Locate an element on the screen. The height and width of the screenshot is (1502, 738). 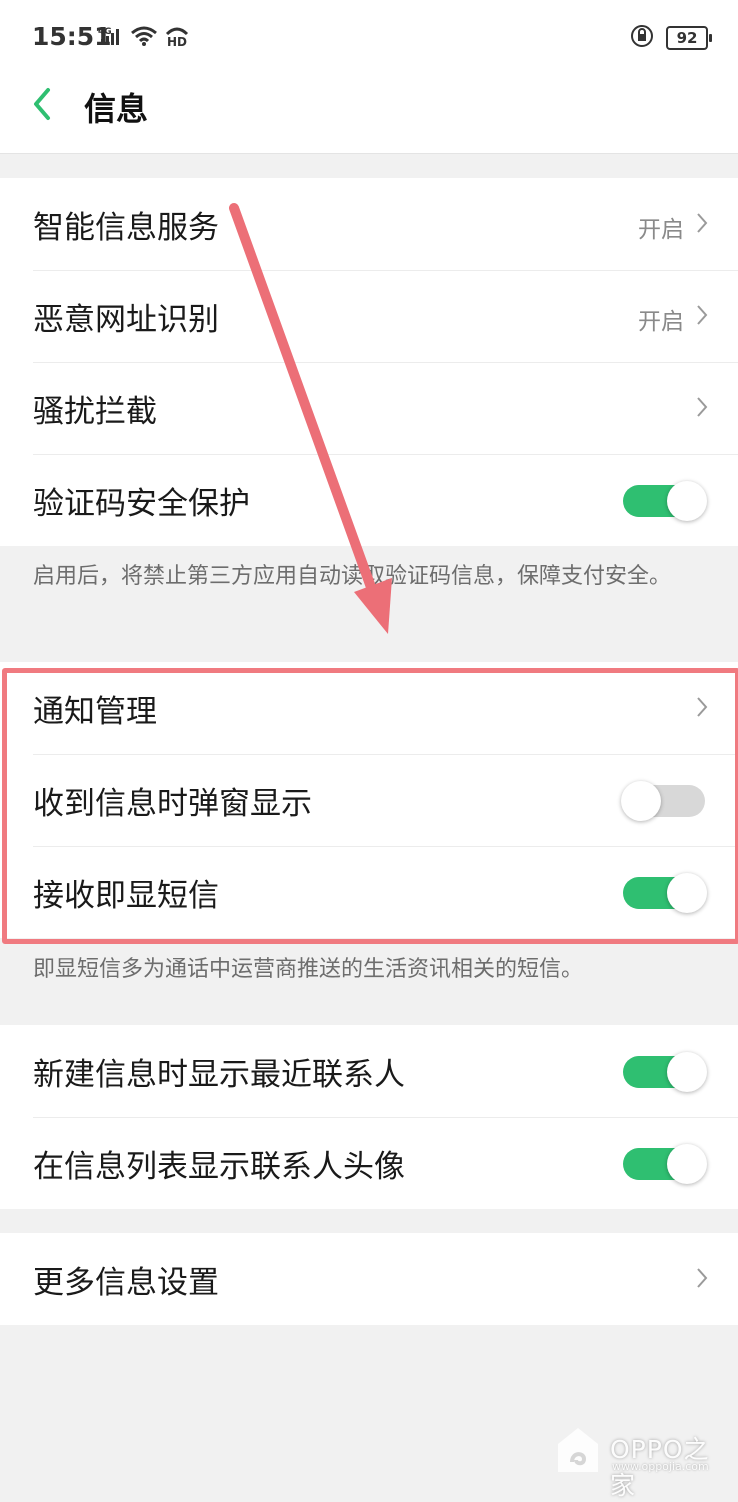
row-label: 在信息列表显示联系人头像 is located at coordinates (219, 1167).